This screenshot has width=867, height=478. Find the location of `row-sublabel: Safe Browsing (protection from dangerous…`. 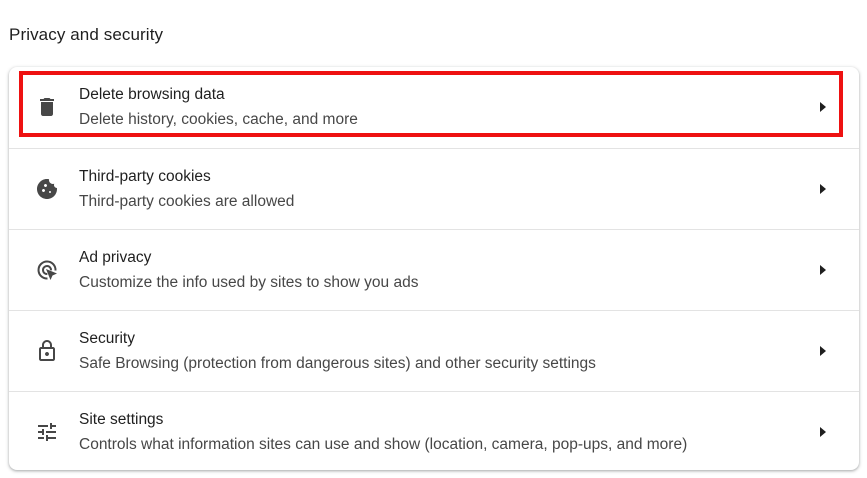

row-sublabel: Safe Browsing (protection from dangerous… is located at coordinates (337, 363).